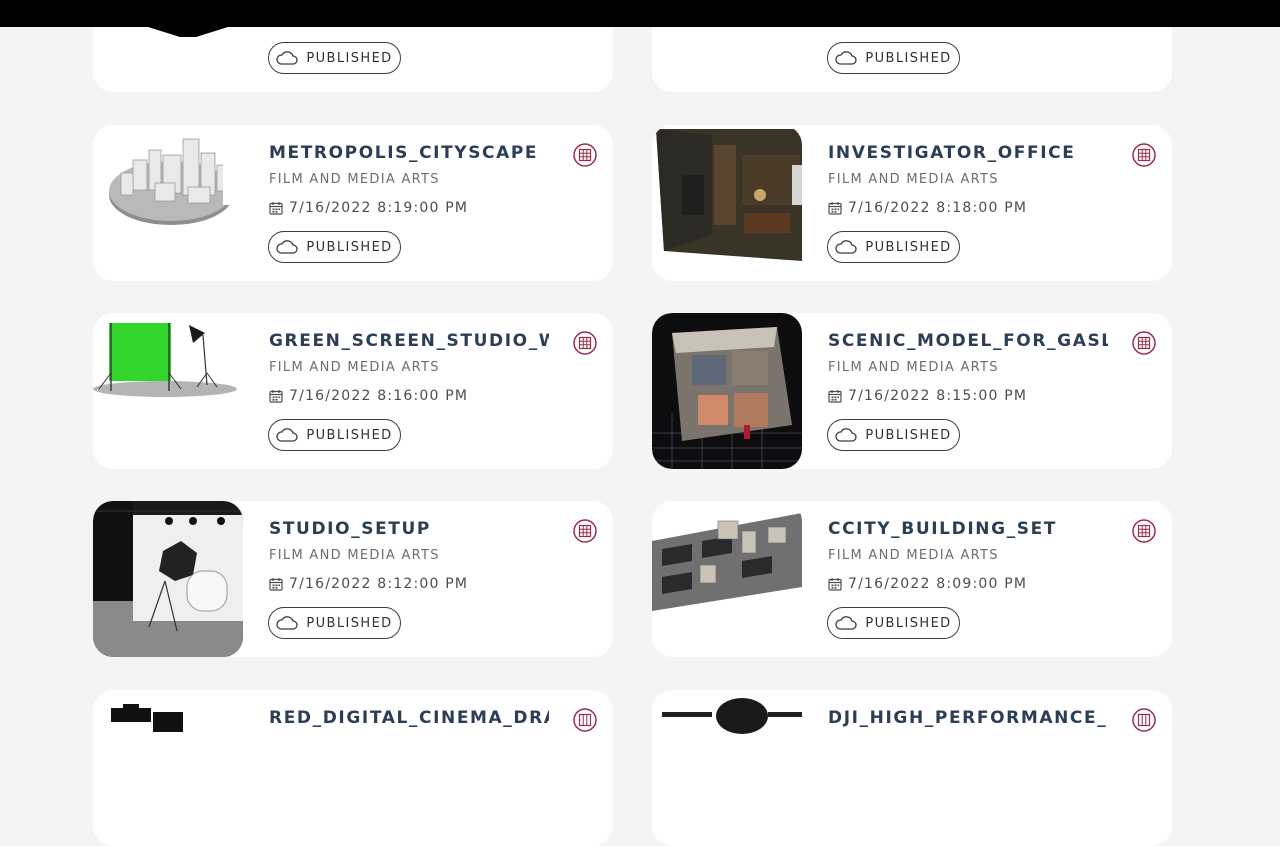 This screenshot has width=1280, height=846. Describe the element at coordinates (938, 584) in the screenshot. I see `asset-date: 7/16/2022 8:09:00 PM` at that location.